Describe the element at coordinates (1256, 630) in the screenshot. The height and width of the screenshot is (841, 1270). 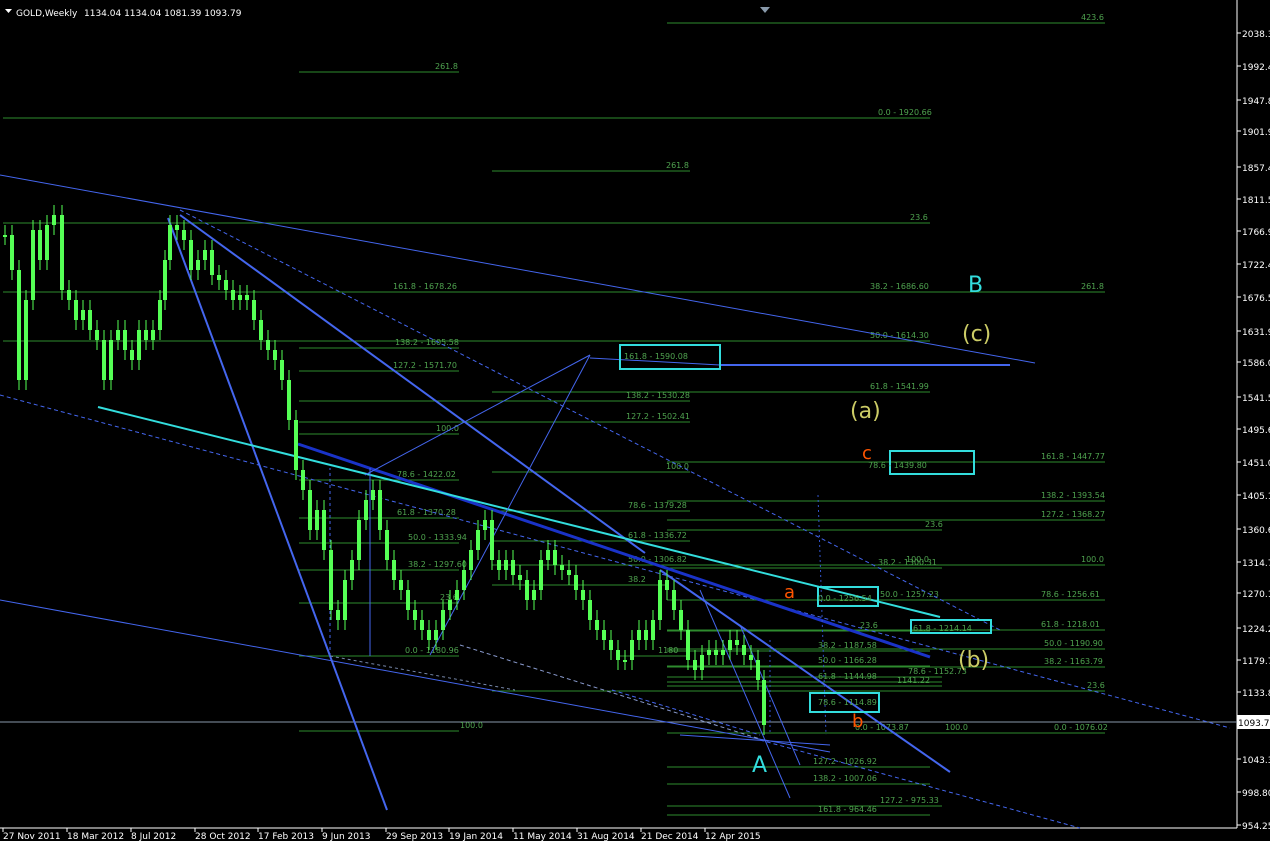
I see `price-axis-label: 1224.25` at that location.